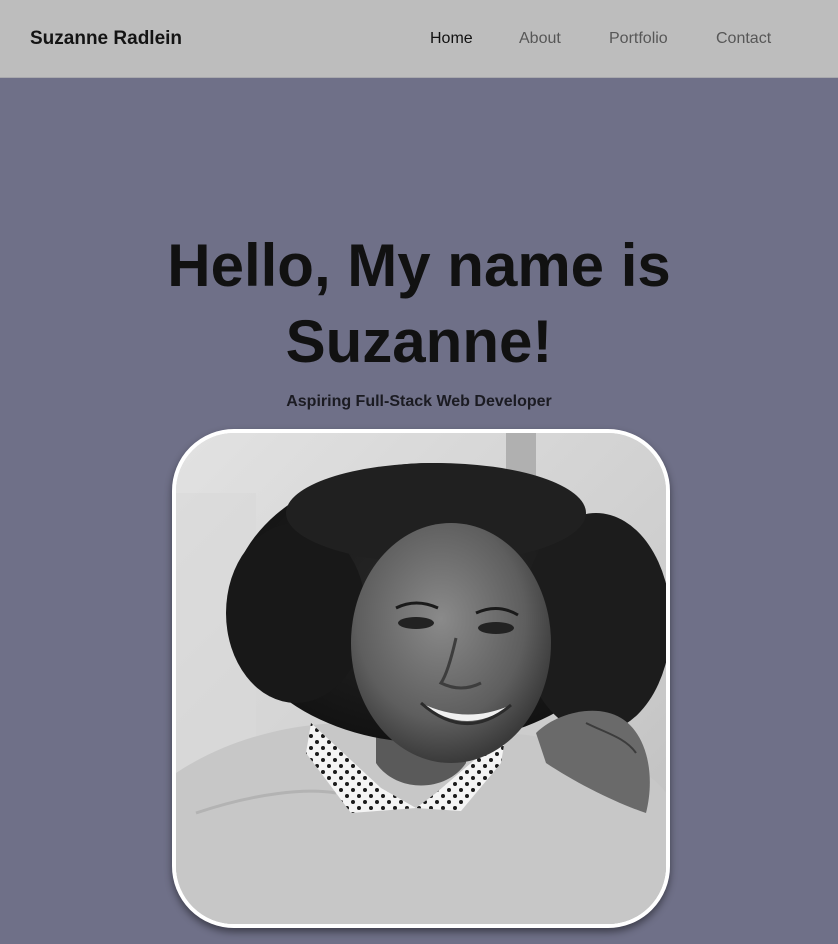 The width and height of the screenshot is (838, 944). What do you see at coordinates (451, 39) in the screenshot?
I see `nav-link-home: Home` at bounding box center [451, 39].